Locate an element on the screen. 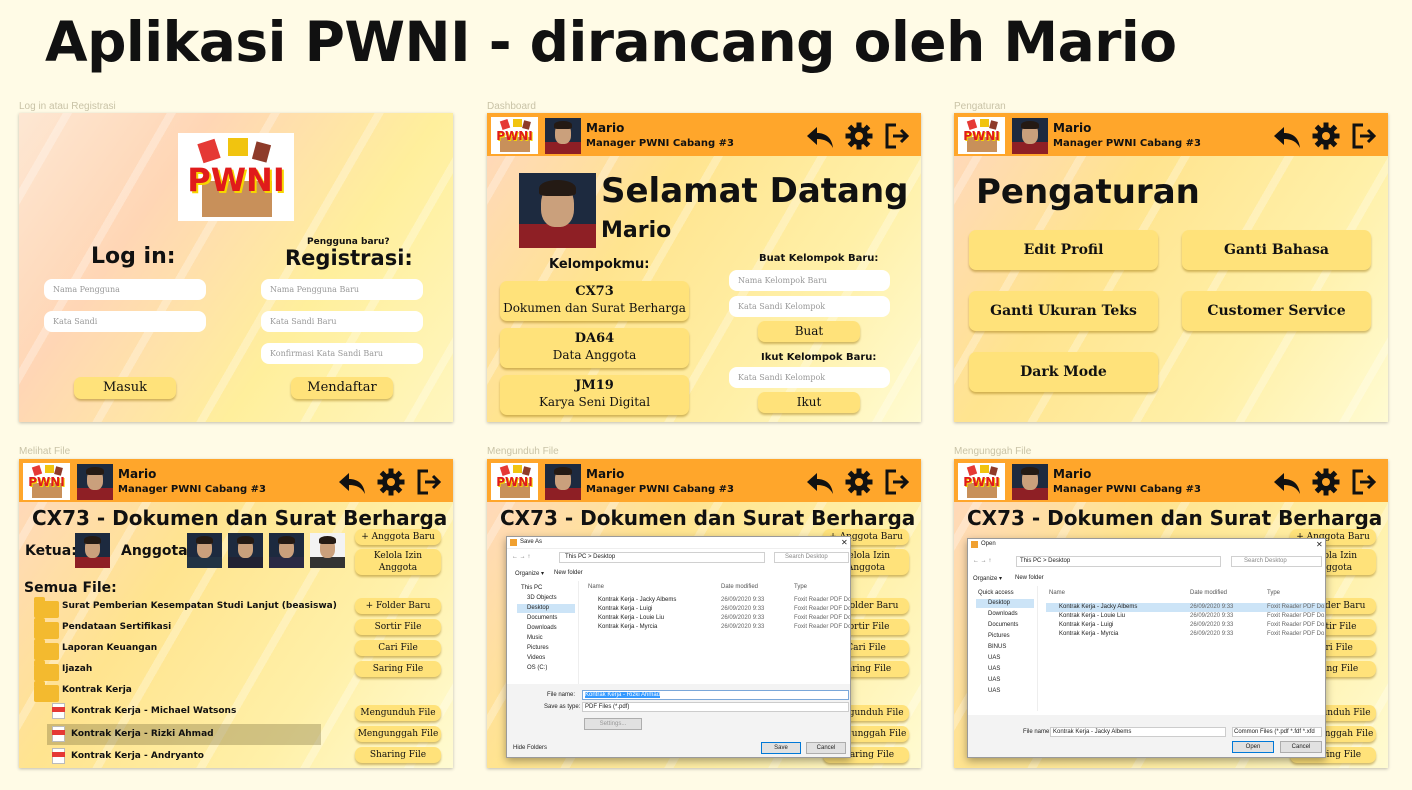  join-password-input: Kata Sandi Kelompok is located at coordinates (809, 377).